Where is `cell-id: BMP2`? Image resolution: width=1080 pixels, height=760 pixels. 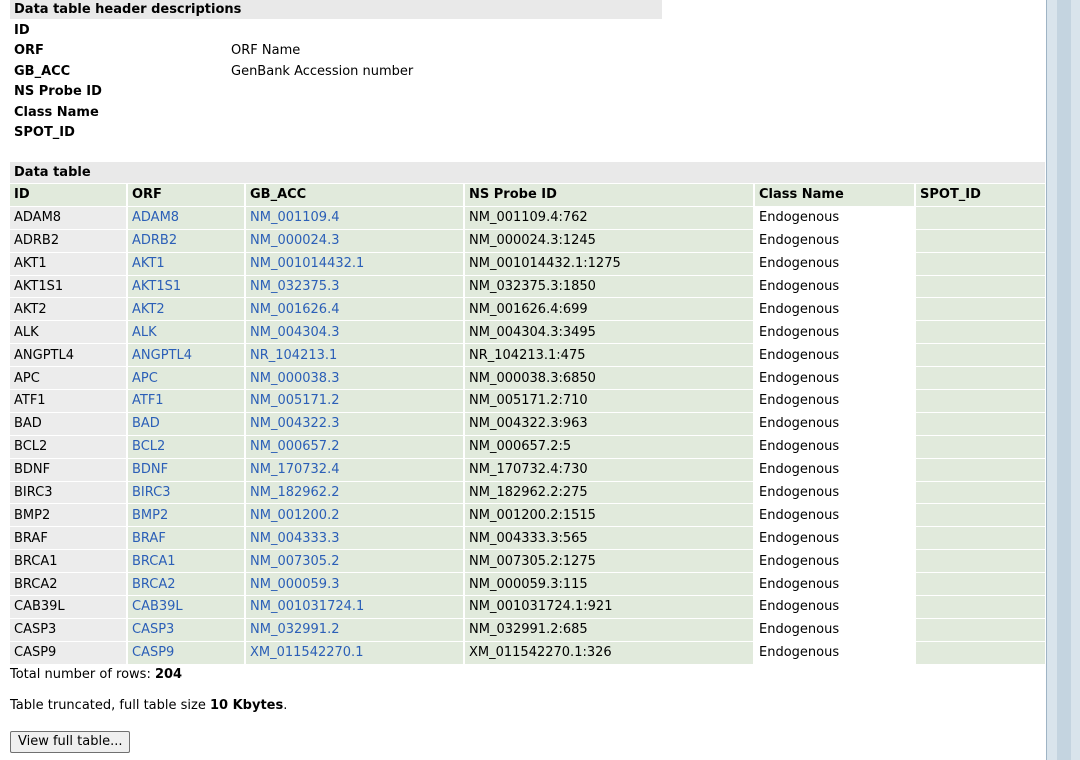
cell-id: BMP2 is located at coordinates (68, 515).